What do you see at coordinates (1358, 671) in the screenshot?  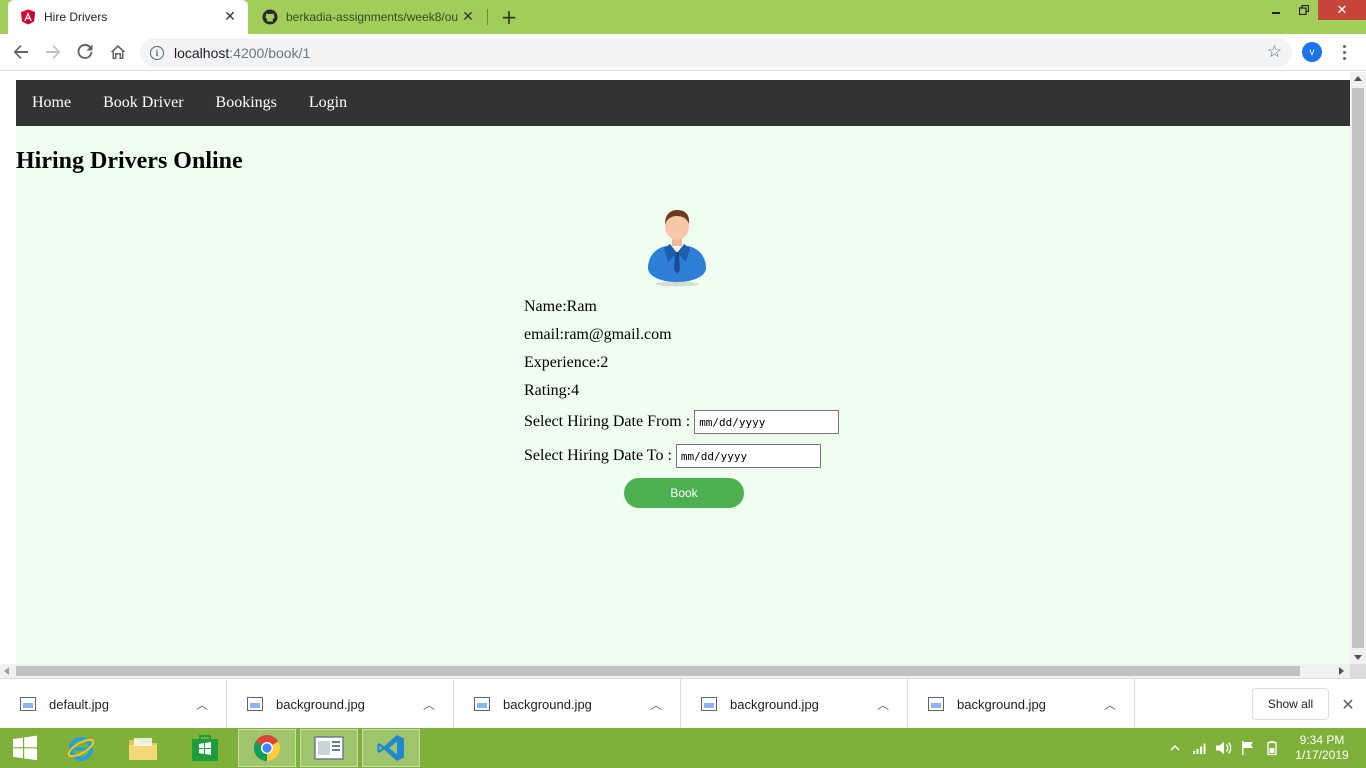 I see `scroll-corner` at bounding box center [1358, 671].